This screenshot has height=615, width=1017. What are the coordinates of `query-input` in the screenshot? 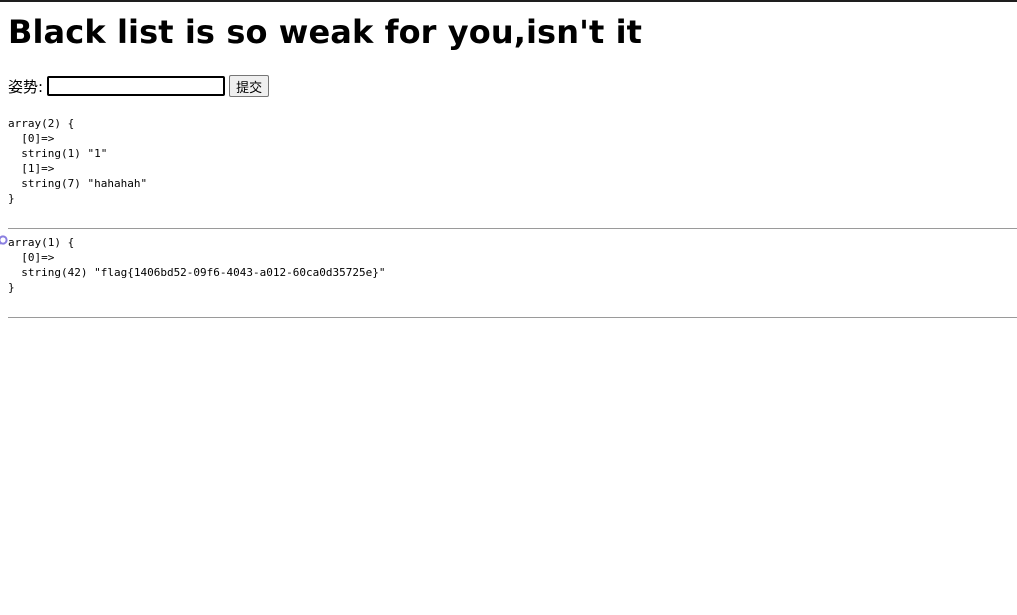 It's located at (136, 86).